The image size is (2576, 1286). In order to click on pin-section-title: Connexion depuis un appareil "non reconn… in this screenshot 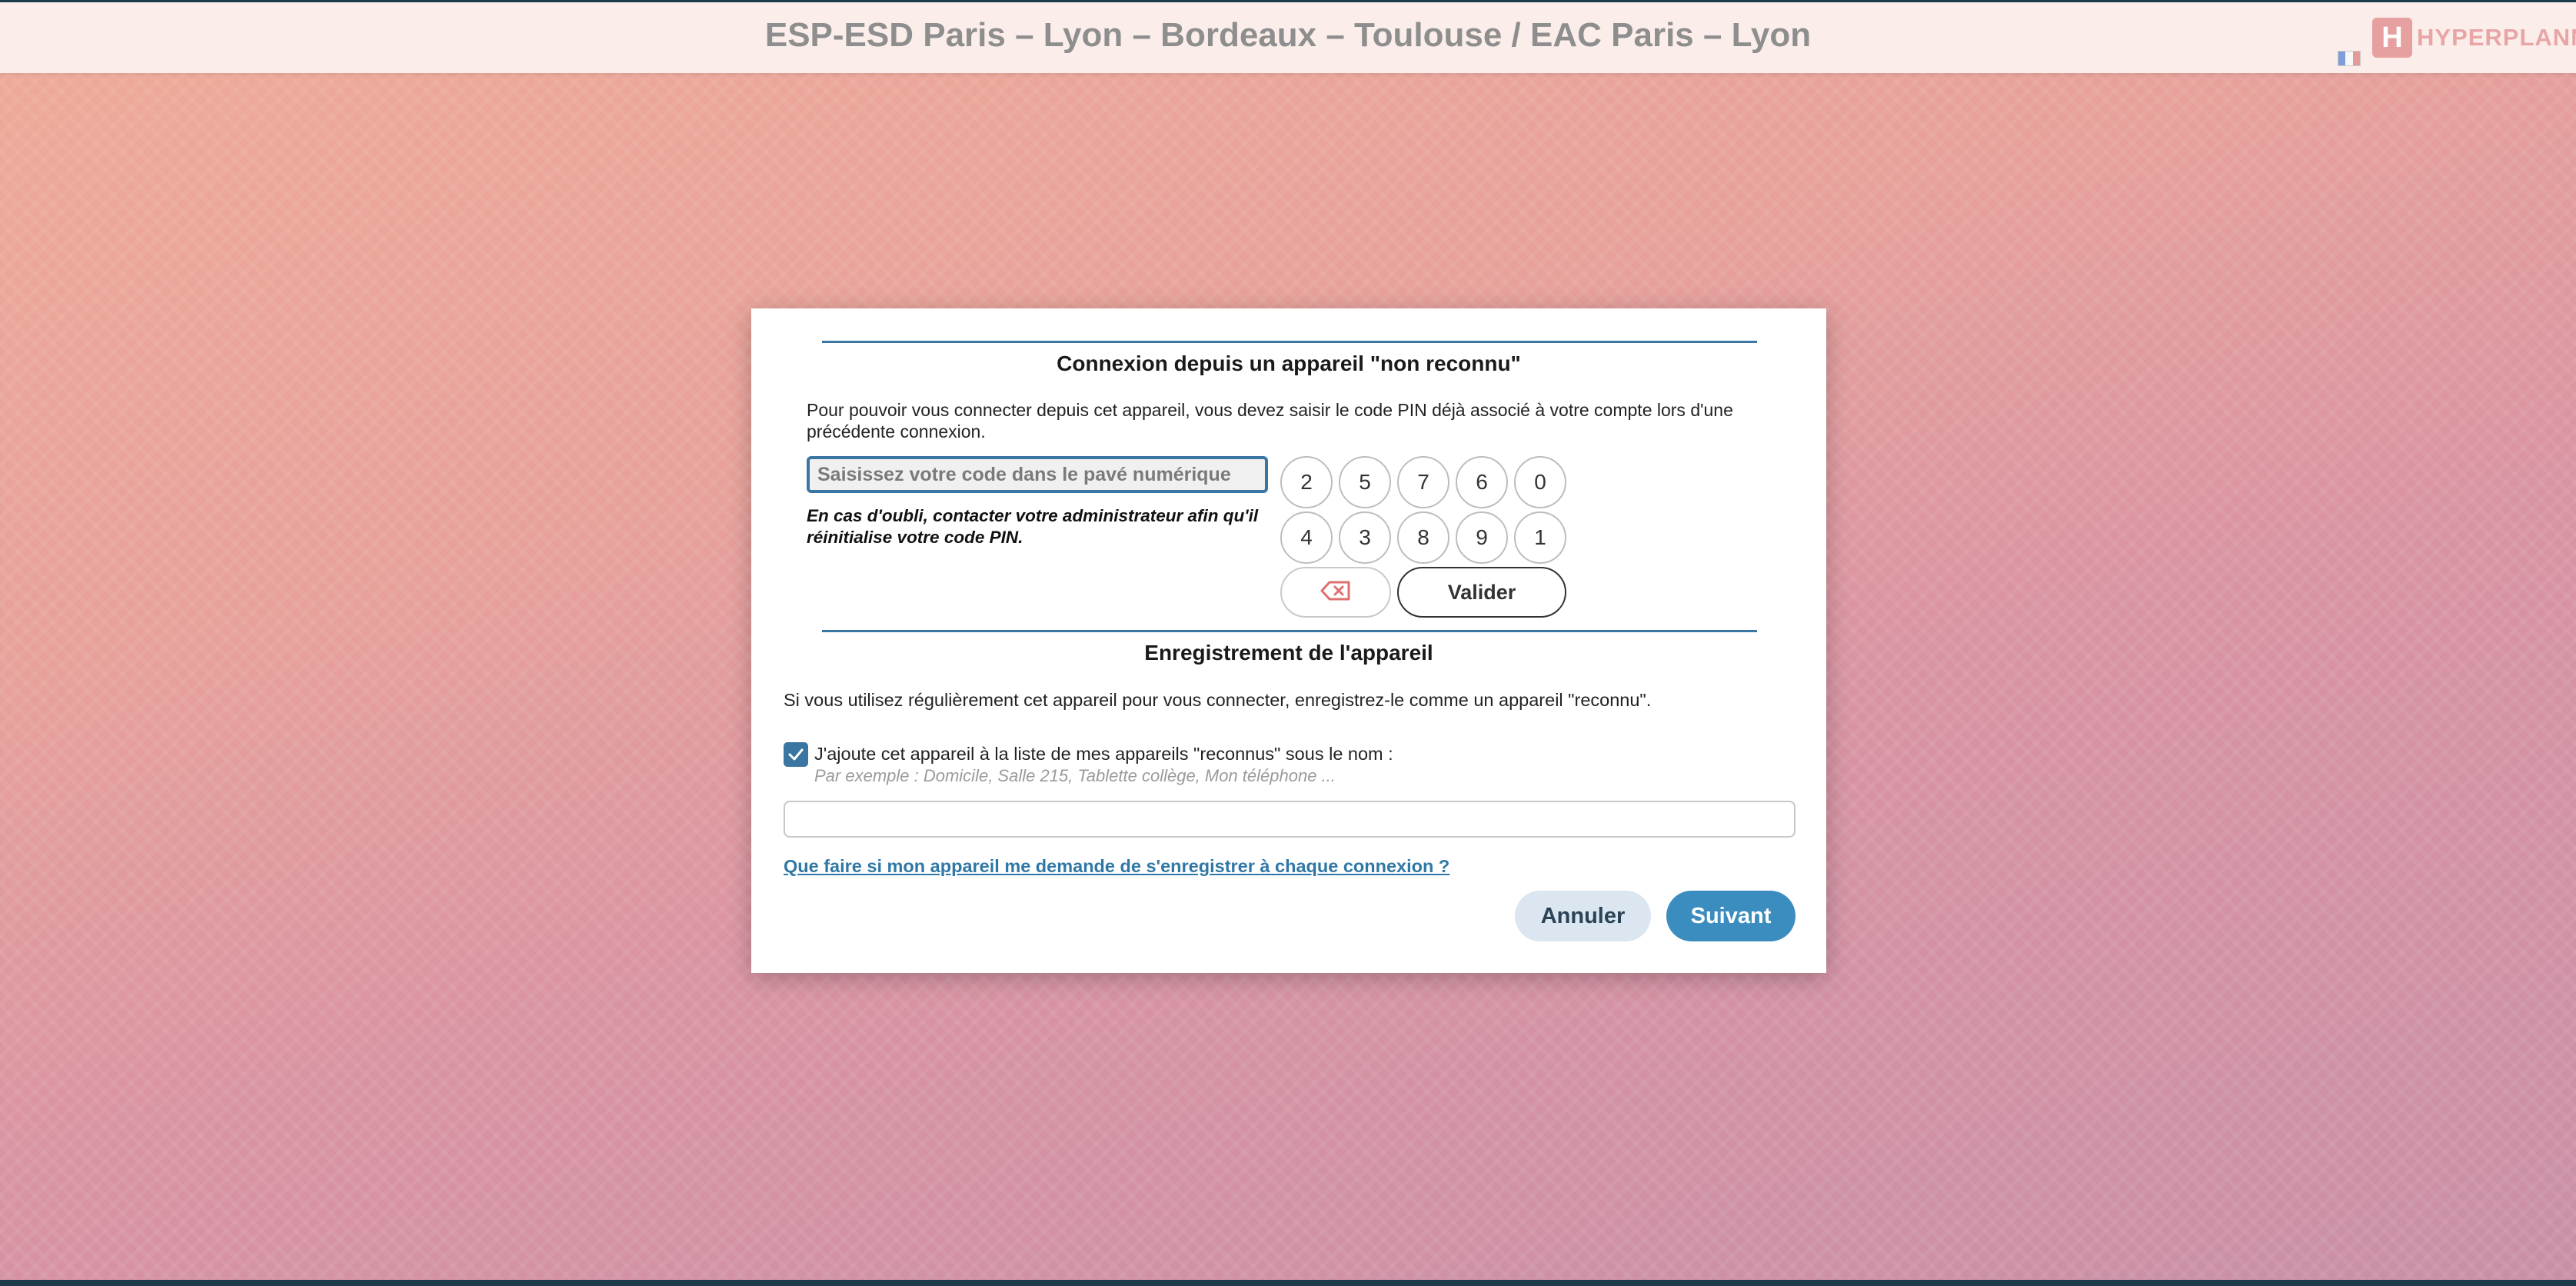, I will do `click(1289, 363)`.